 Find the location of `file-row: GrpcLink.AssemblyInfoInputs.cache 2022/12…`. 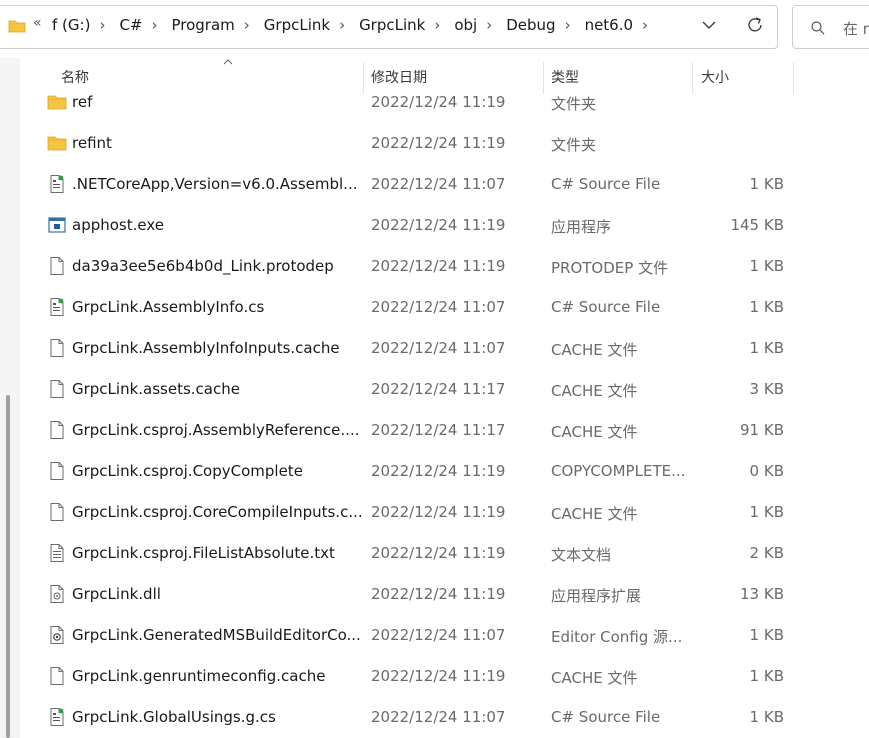

file-row: GrpcLink.AssemblyInfoInputs.cache 2022/12… is located at coordinates (444, 348).